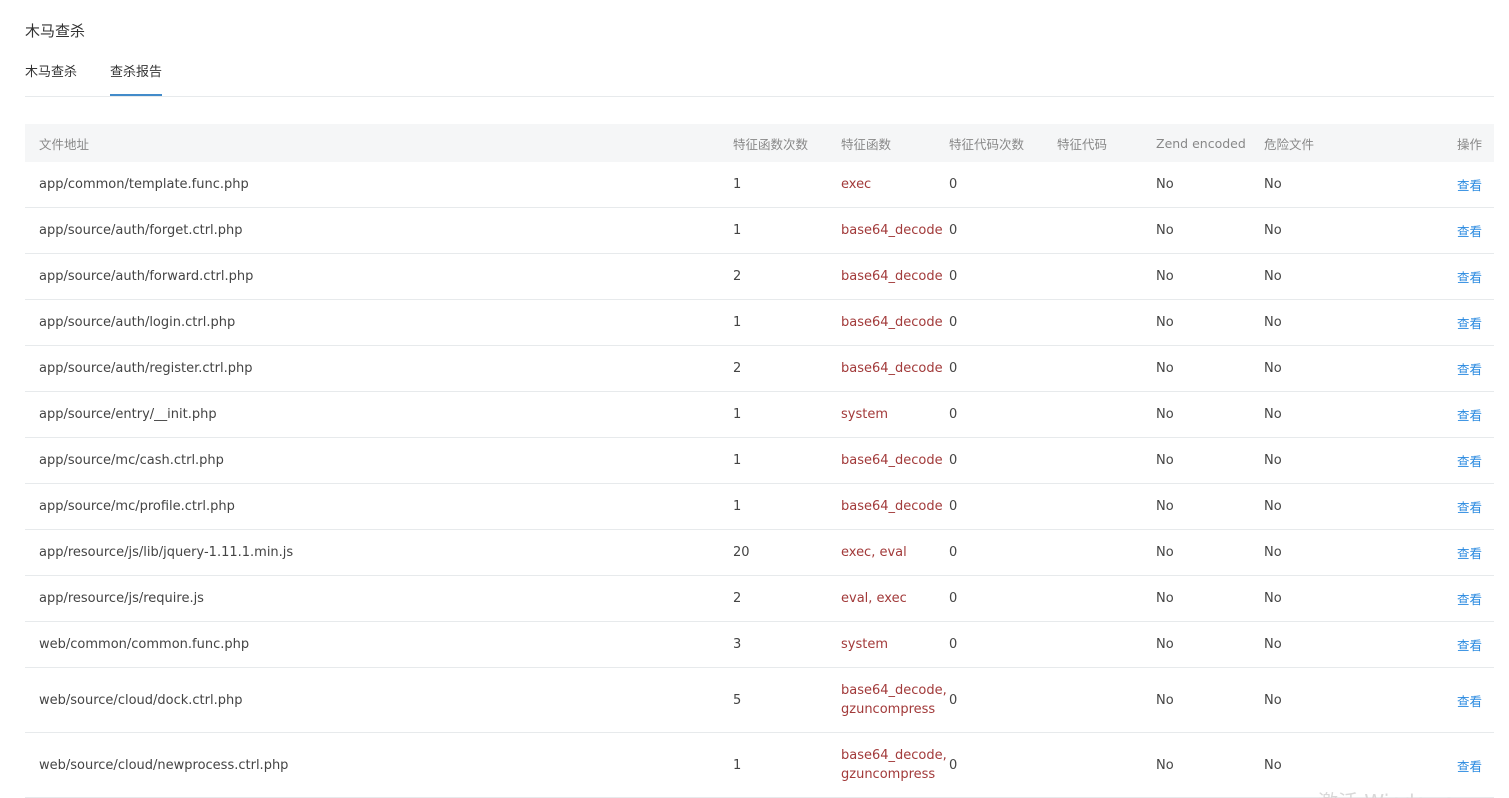 The image size is (1509, 798). I want to click on header-operation: 操作, so click(1439, 143).